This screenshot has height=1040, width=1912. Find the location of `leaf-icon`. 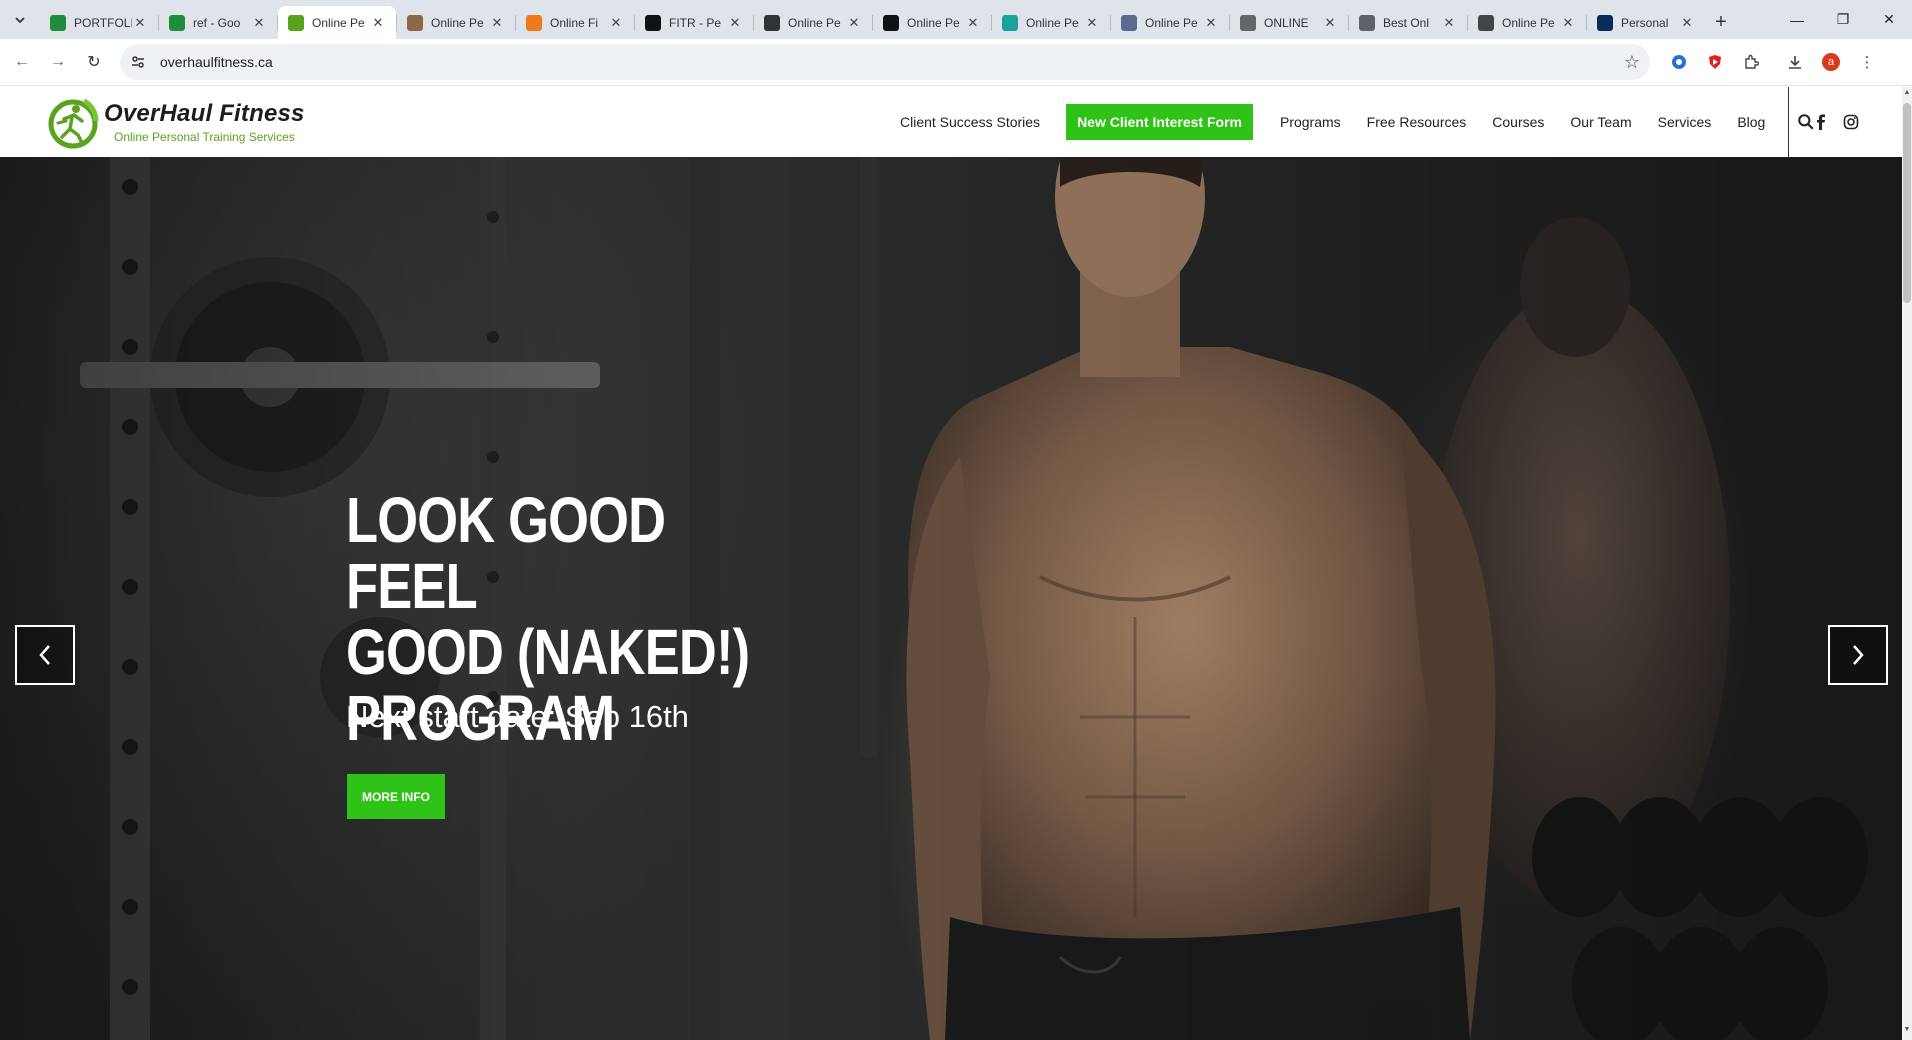

leaf-icon is located at coordinates (1010, 22).